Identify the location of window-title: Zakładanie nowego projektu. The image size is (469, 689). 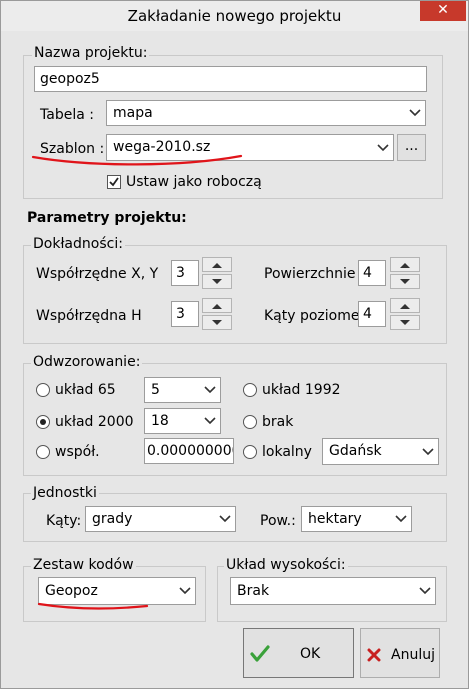
(234, 16).